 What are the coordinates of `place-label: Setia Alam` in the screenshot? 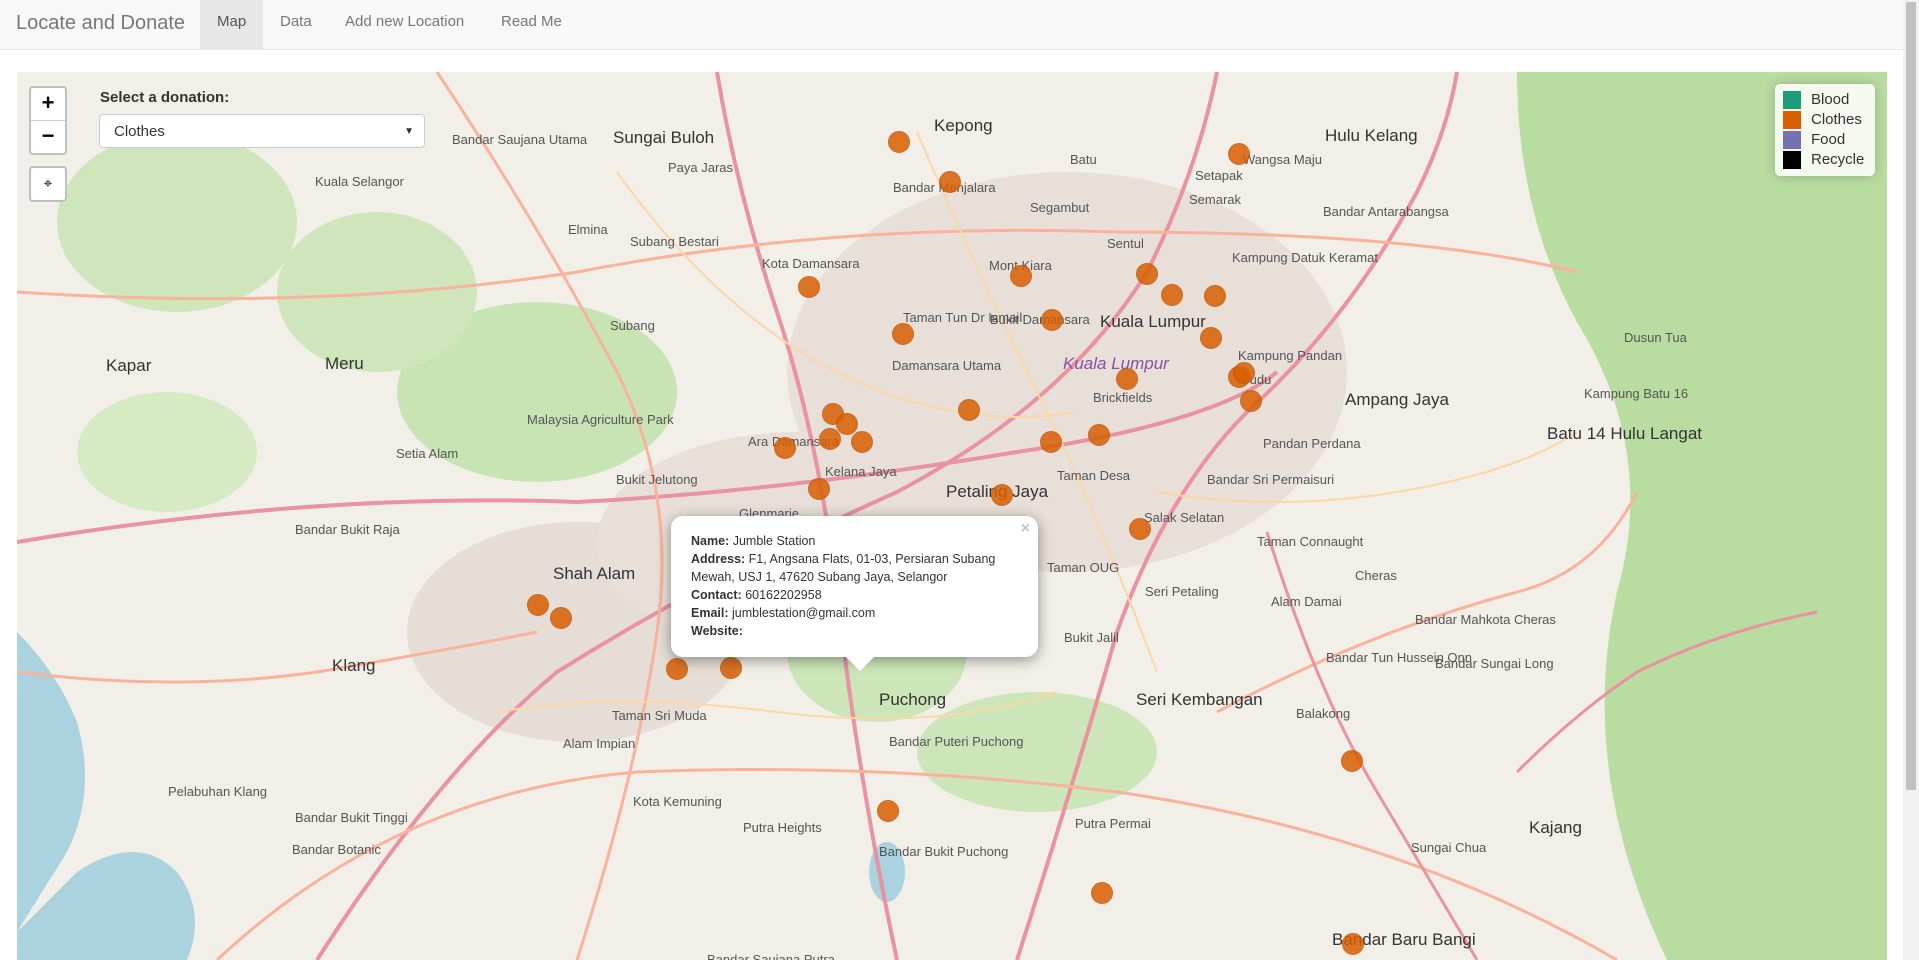 It's located at (427, 453).